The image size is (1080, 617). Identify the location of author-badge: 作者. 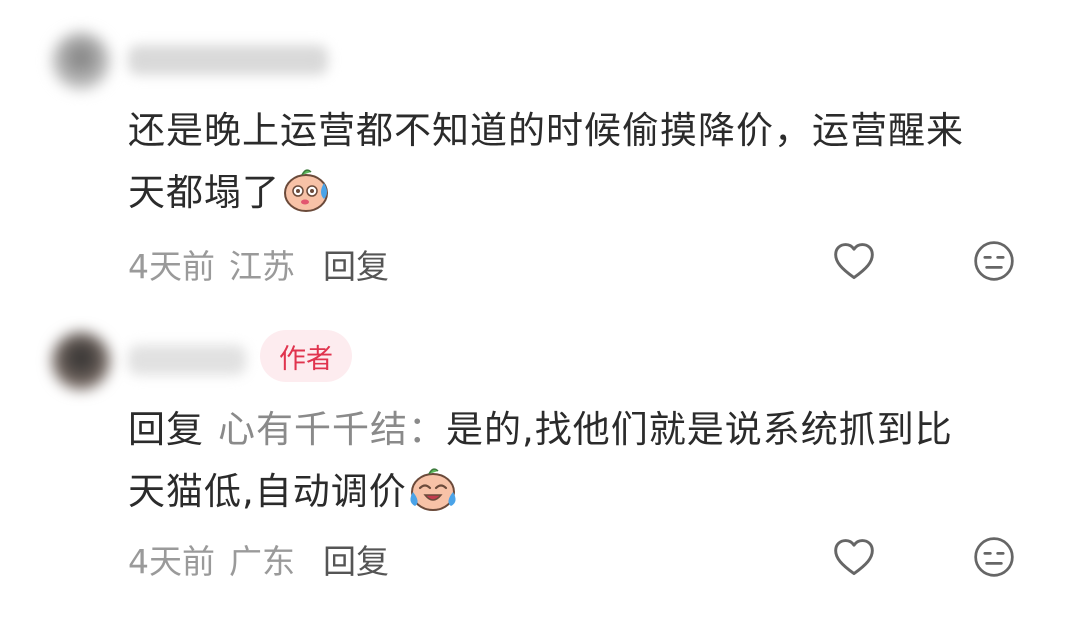
(306, 356).